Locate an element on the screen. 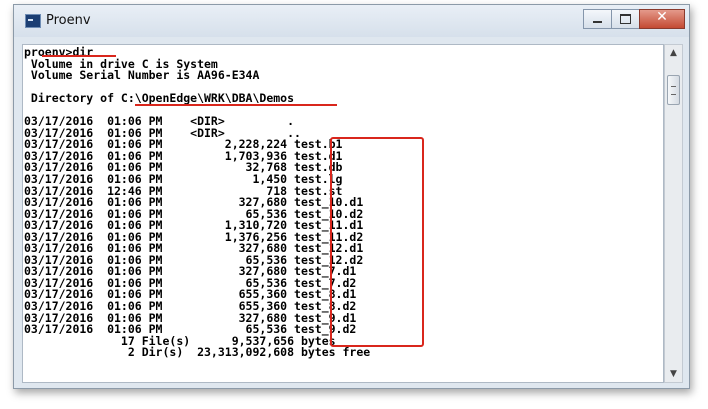 The image size is (708, 409). close-icon: ✕ is located at coordinates (662, 17).